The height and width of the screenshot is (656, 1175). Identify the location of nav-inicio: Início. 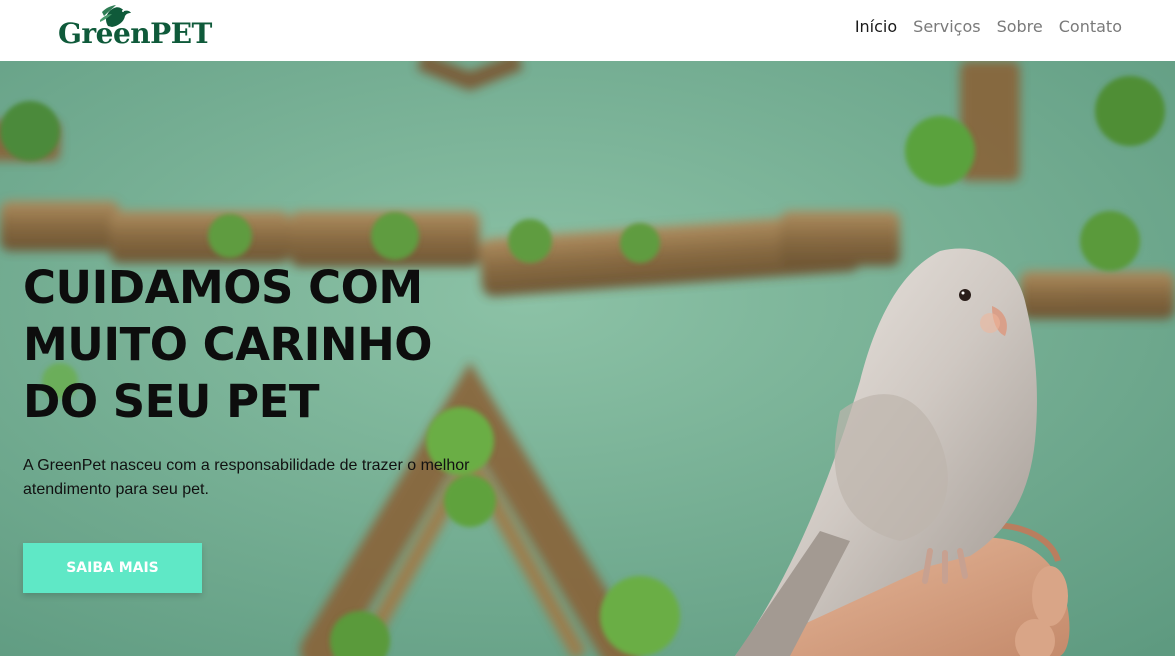
(876, 26).